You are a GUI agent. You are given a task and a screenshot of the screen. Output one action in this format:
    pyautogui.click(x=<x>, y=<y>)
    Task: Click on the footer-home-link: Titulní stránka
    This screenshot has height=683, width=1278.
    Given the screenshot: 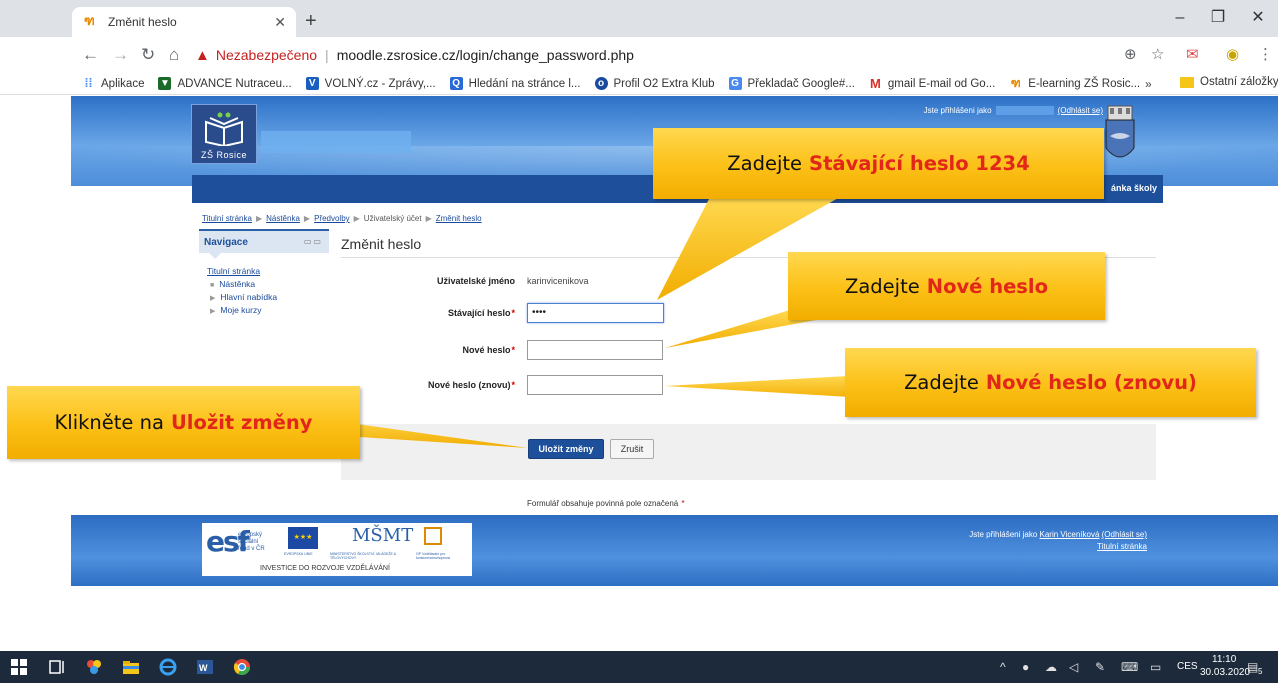 What is the action you would take?
    pyautogui.click(x=1122, y=546)
    